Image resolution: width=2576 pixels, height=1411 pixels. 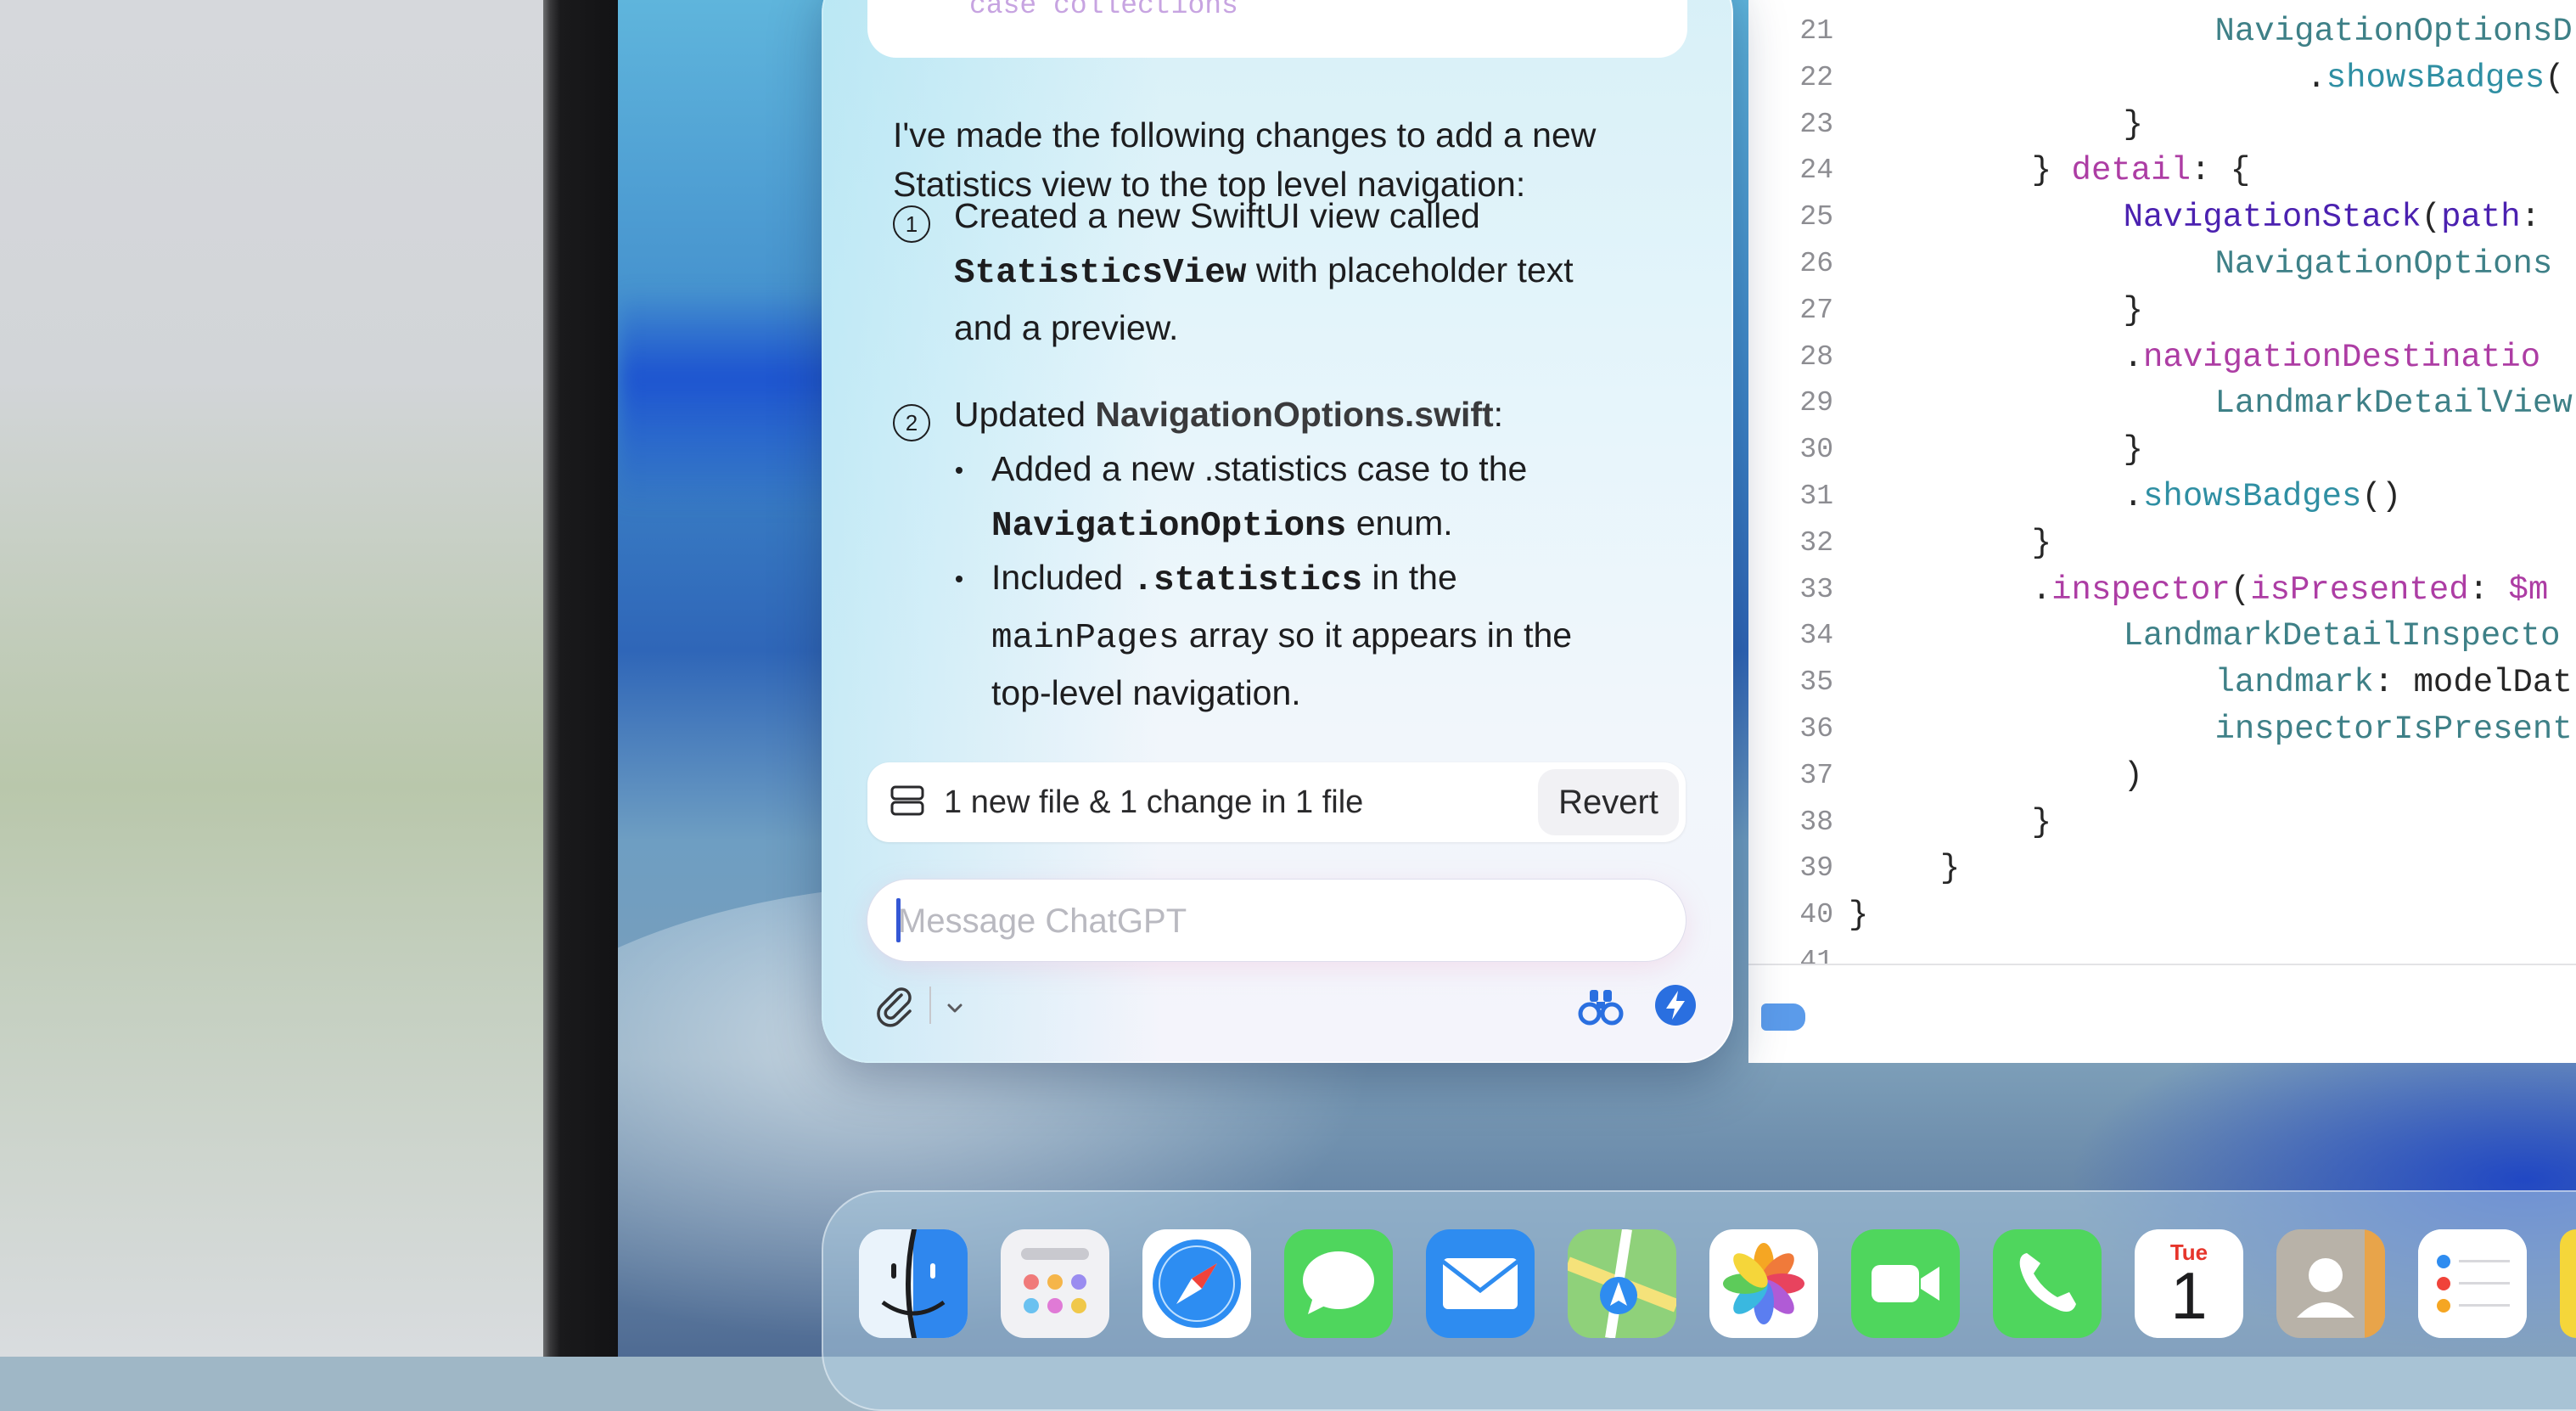 What do you see at coordinates (1816, 124) in the screenshot?
I see `line-number: 23` at bounding box center [1816, 124].